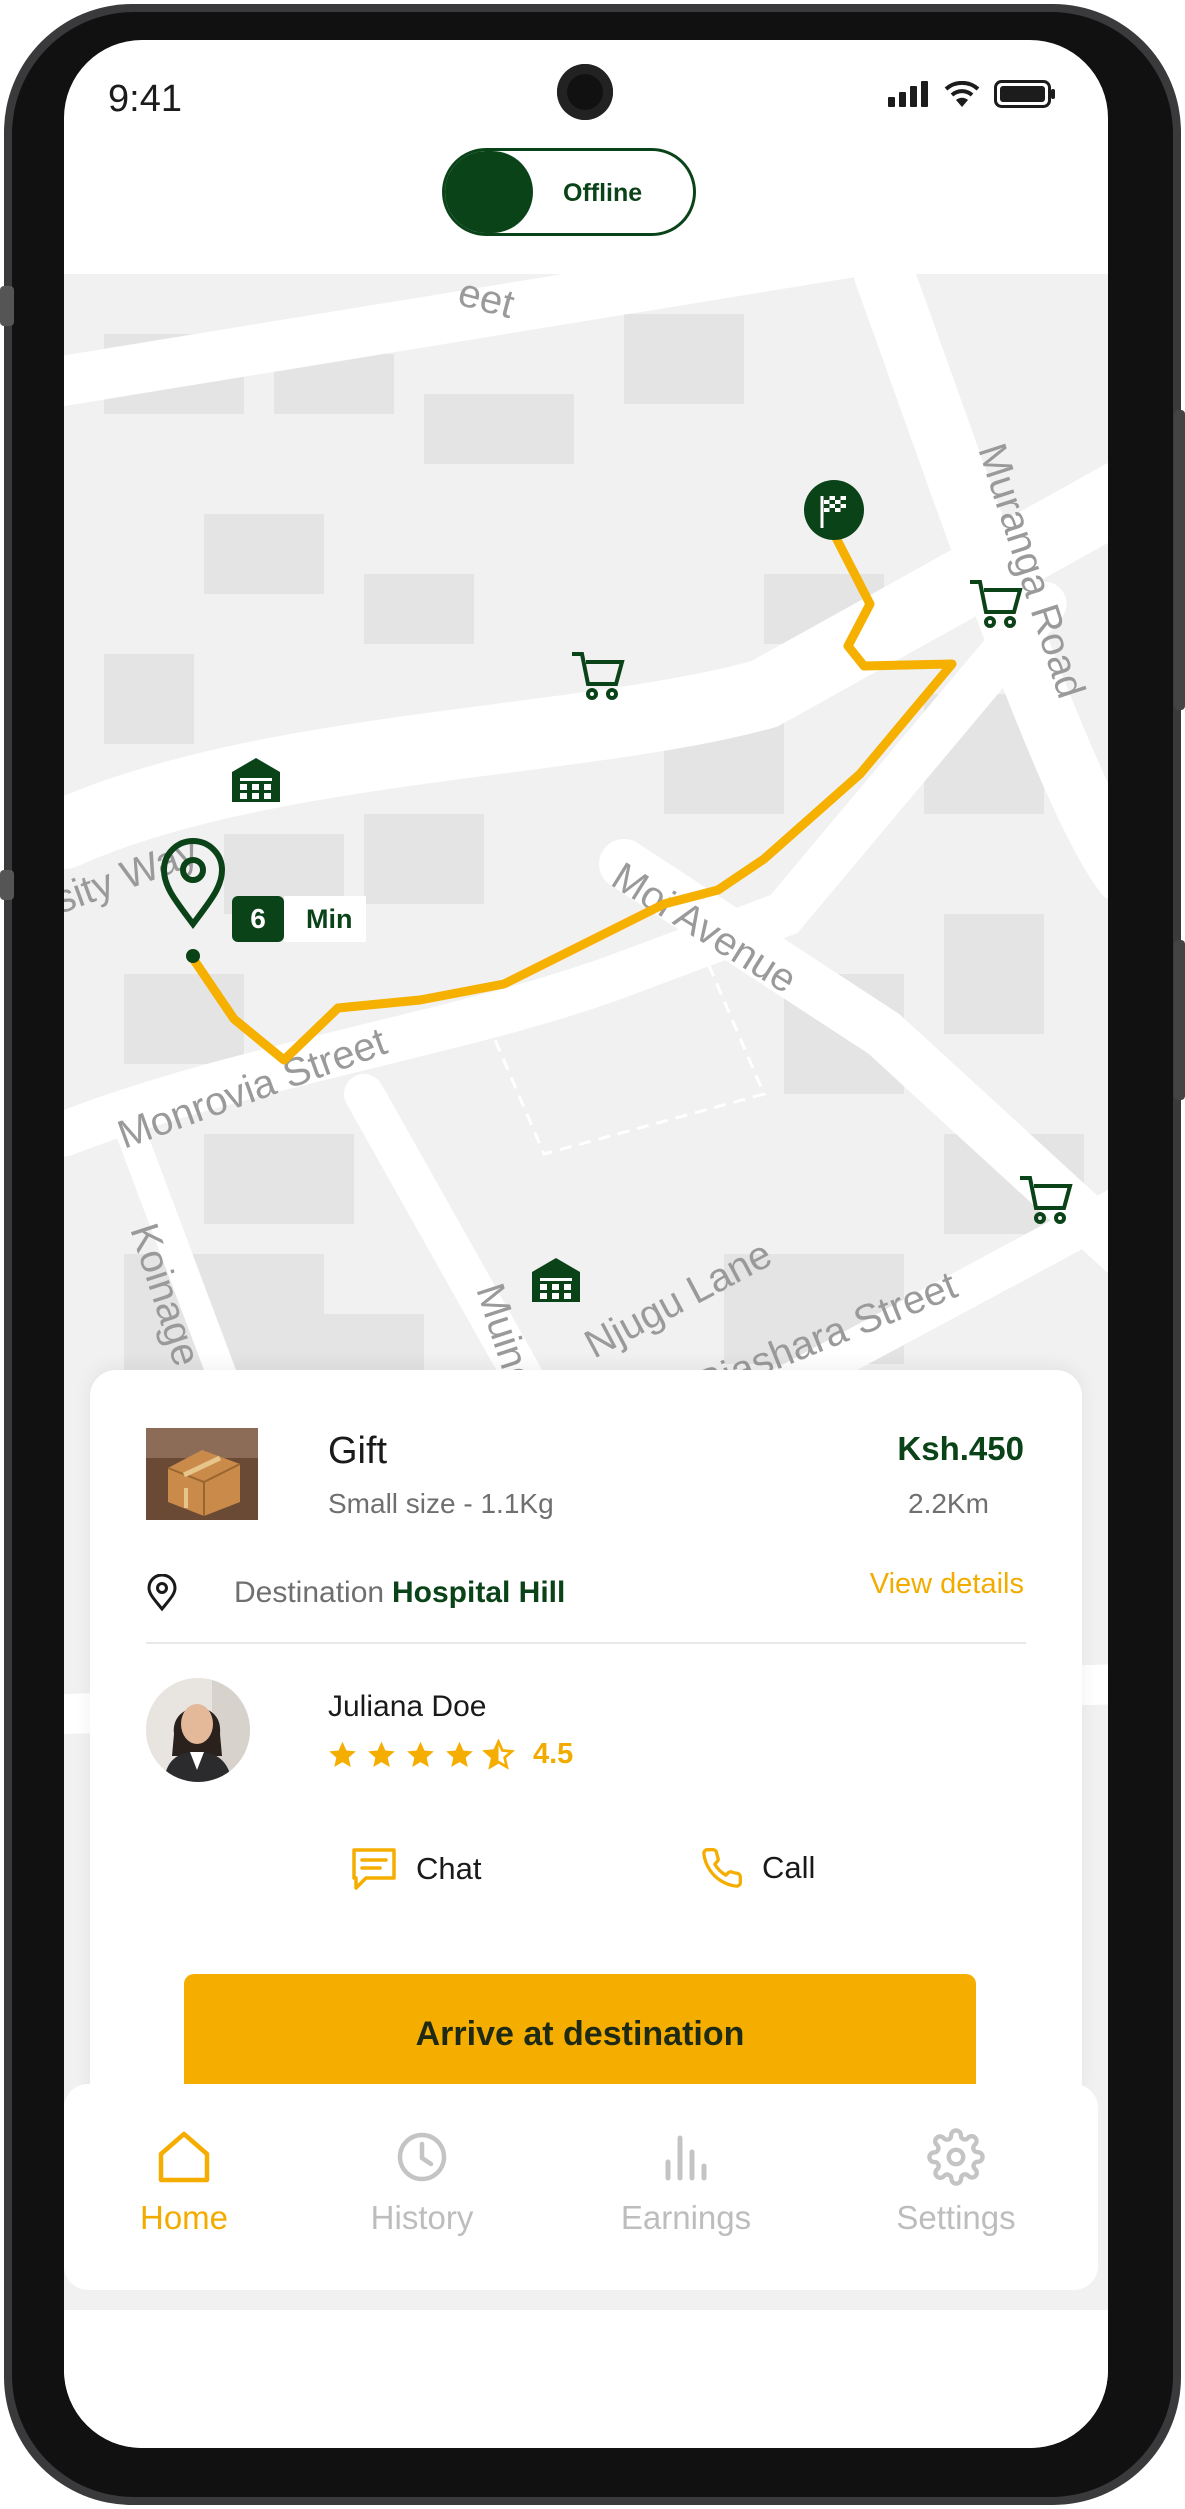 This screenshot has height=2509, width=1185. What do you see at coordinates (948, 1503) in the screenshot?
I see `delivery-distance: 2.2Km` at bounding box center [948, 1503].